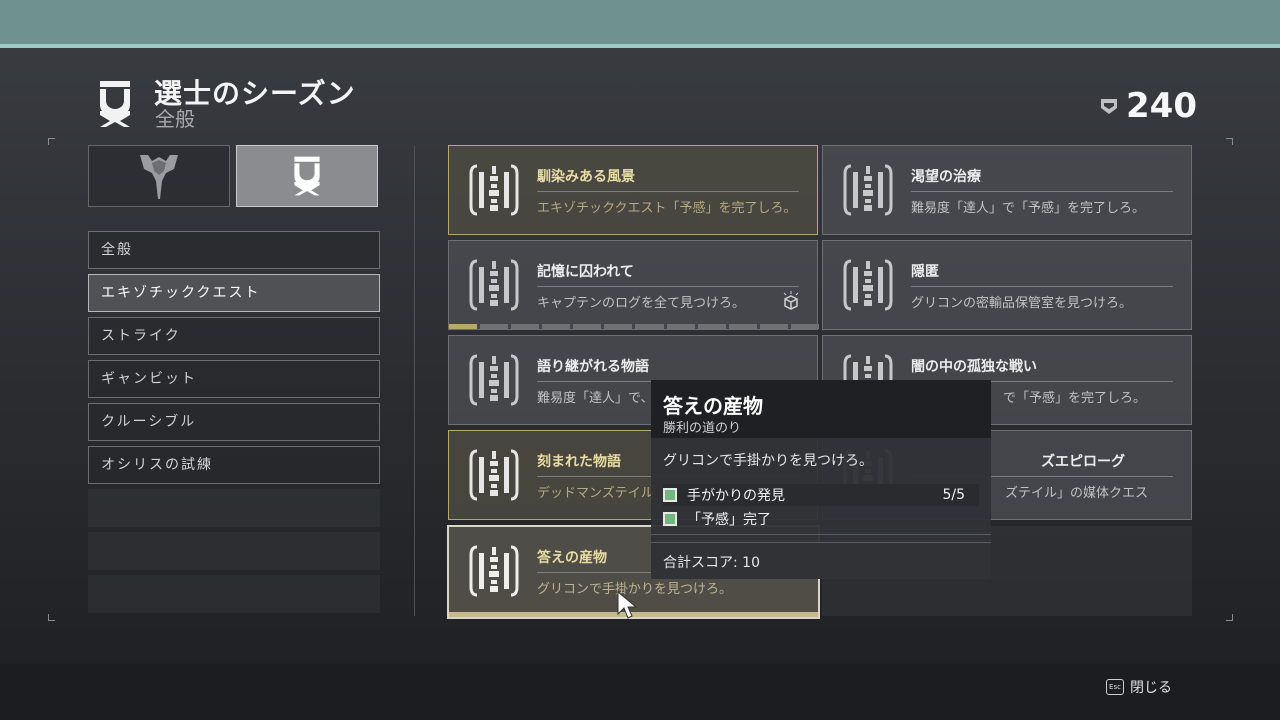 This screenshot has width=1280, height=720. I want to click on triumph-card: 渇望の治療 難易度「達人」で「予感」を完了しろ。, so click(1007, 190).